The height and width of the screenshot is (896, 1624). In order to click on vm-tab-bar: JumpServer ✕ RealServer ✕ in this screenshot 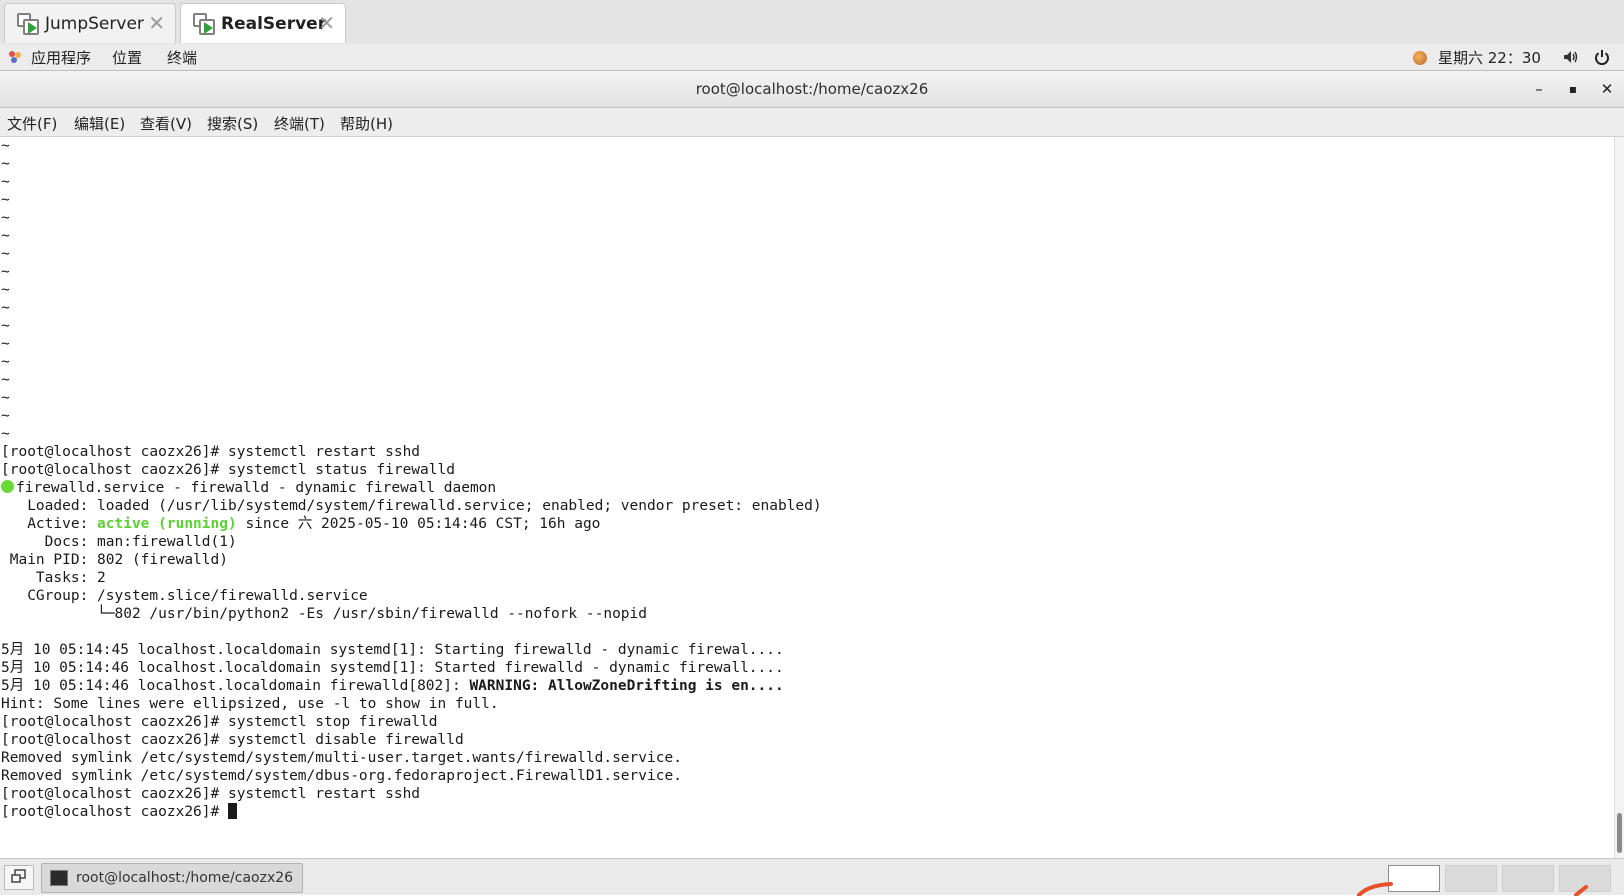, I will do `click(812, 22)`.